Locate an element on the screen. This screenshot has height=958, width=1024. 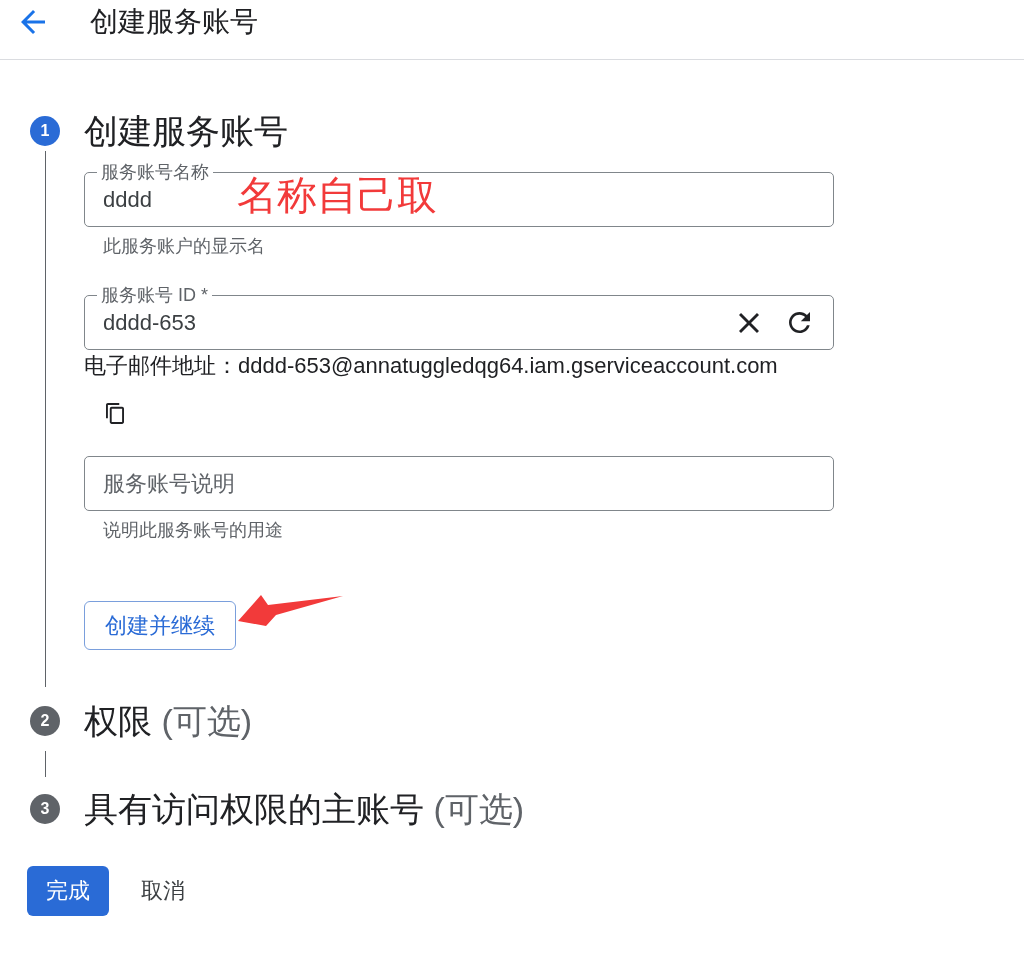
back-arrow-icon is located at coordinates (33, 22).